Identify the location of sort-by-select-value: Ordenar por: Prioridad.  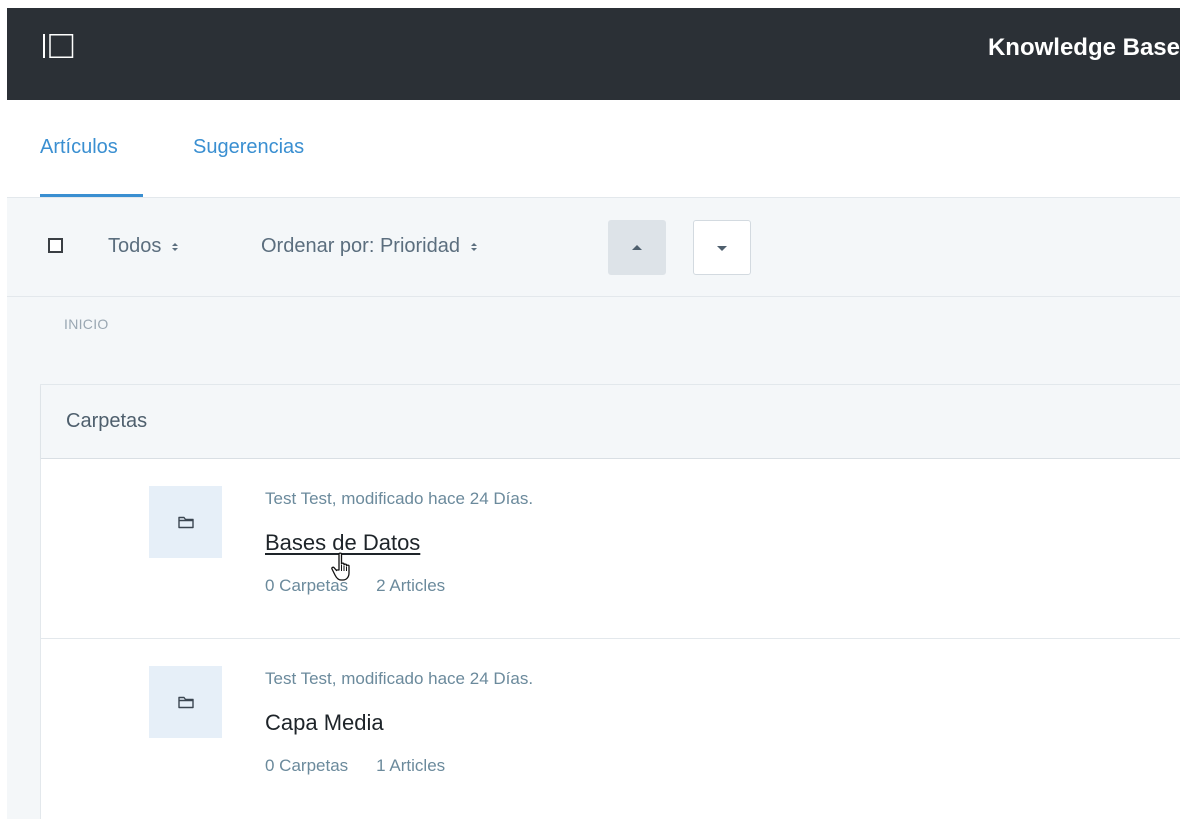
(360, 246).